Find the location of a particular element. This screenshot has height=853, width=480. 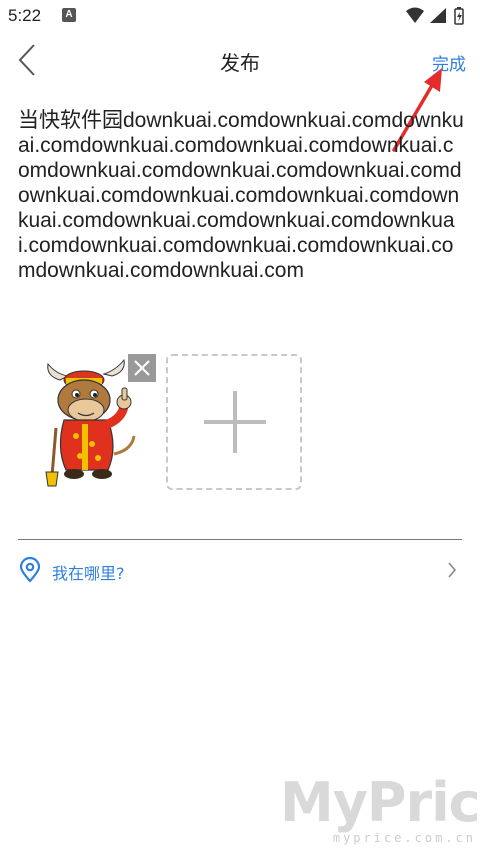

remove-image-button is located at coordinates (142, 368).